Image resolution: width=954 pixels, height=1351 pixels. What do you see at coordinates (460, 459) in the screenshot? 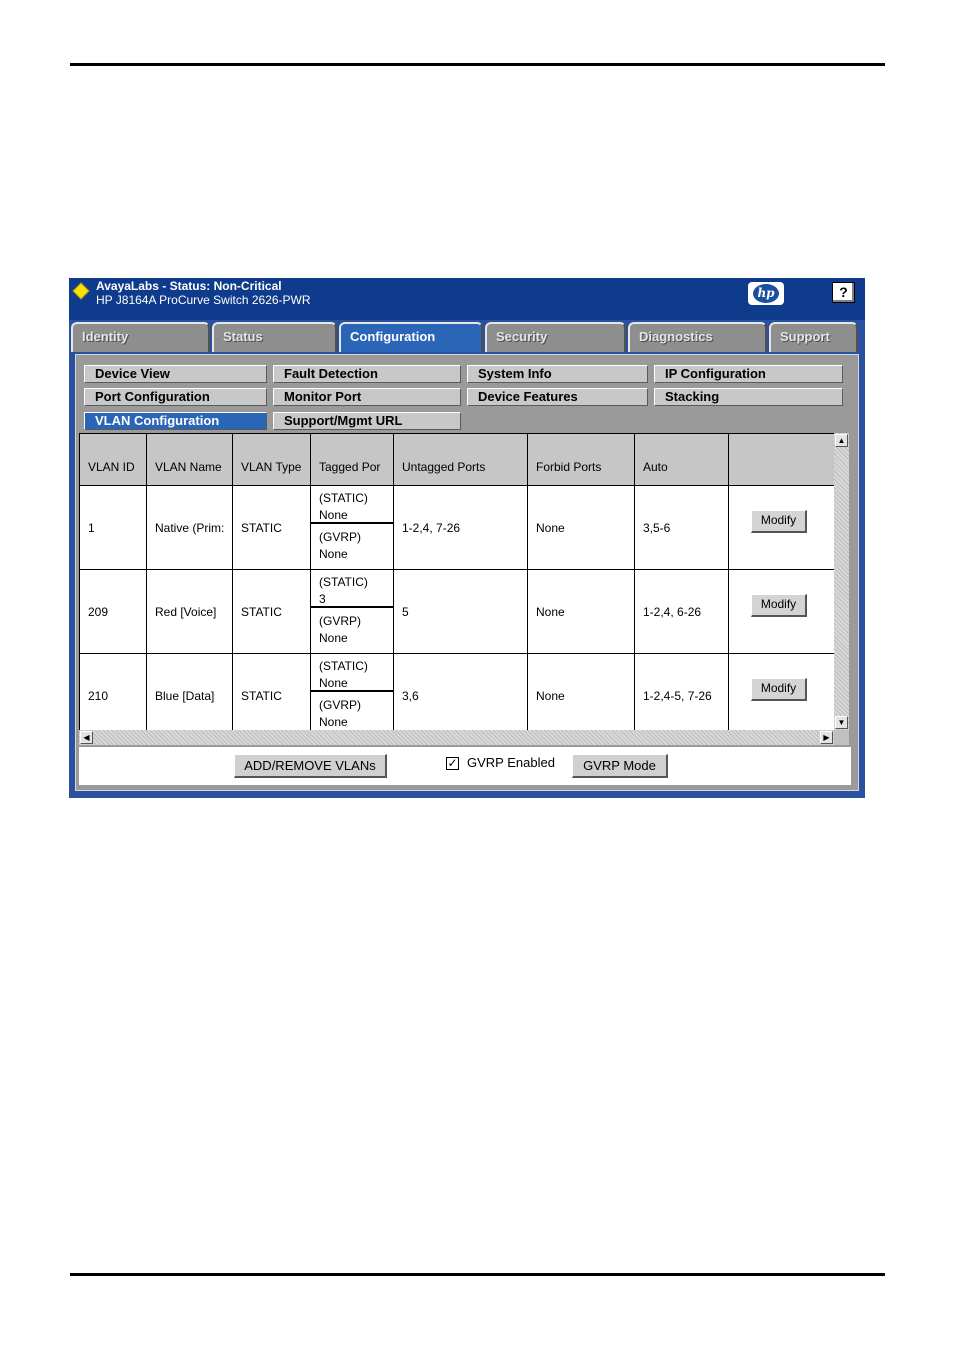
I see `col-header-untagged-ports: Untagged Ports` at bounding box center [460, 459].